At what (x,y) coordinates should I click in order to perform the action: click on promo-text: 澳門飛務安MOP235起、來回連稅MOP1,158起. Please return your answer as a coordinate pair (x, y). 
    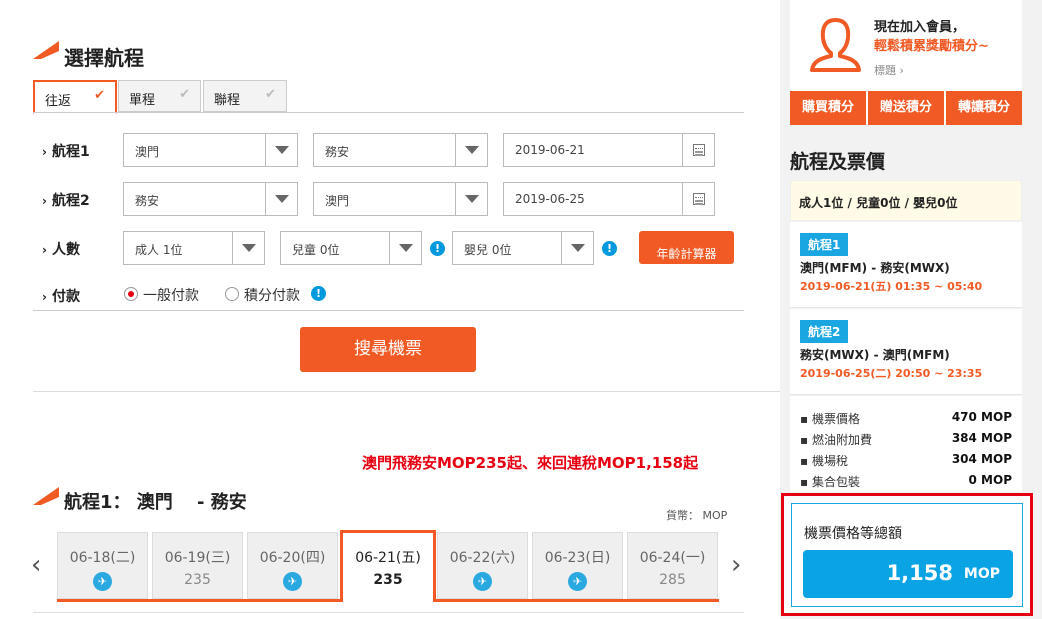
    Looking at the image, I should click on (530, 463).